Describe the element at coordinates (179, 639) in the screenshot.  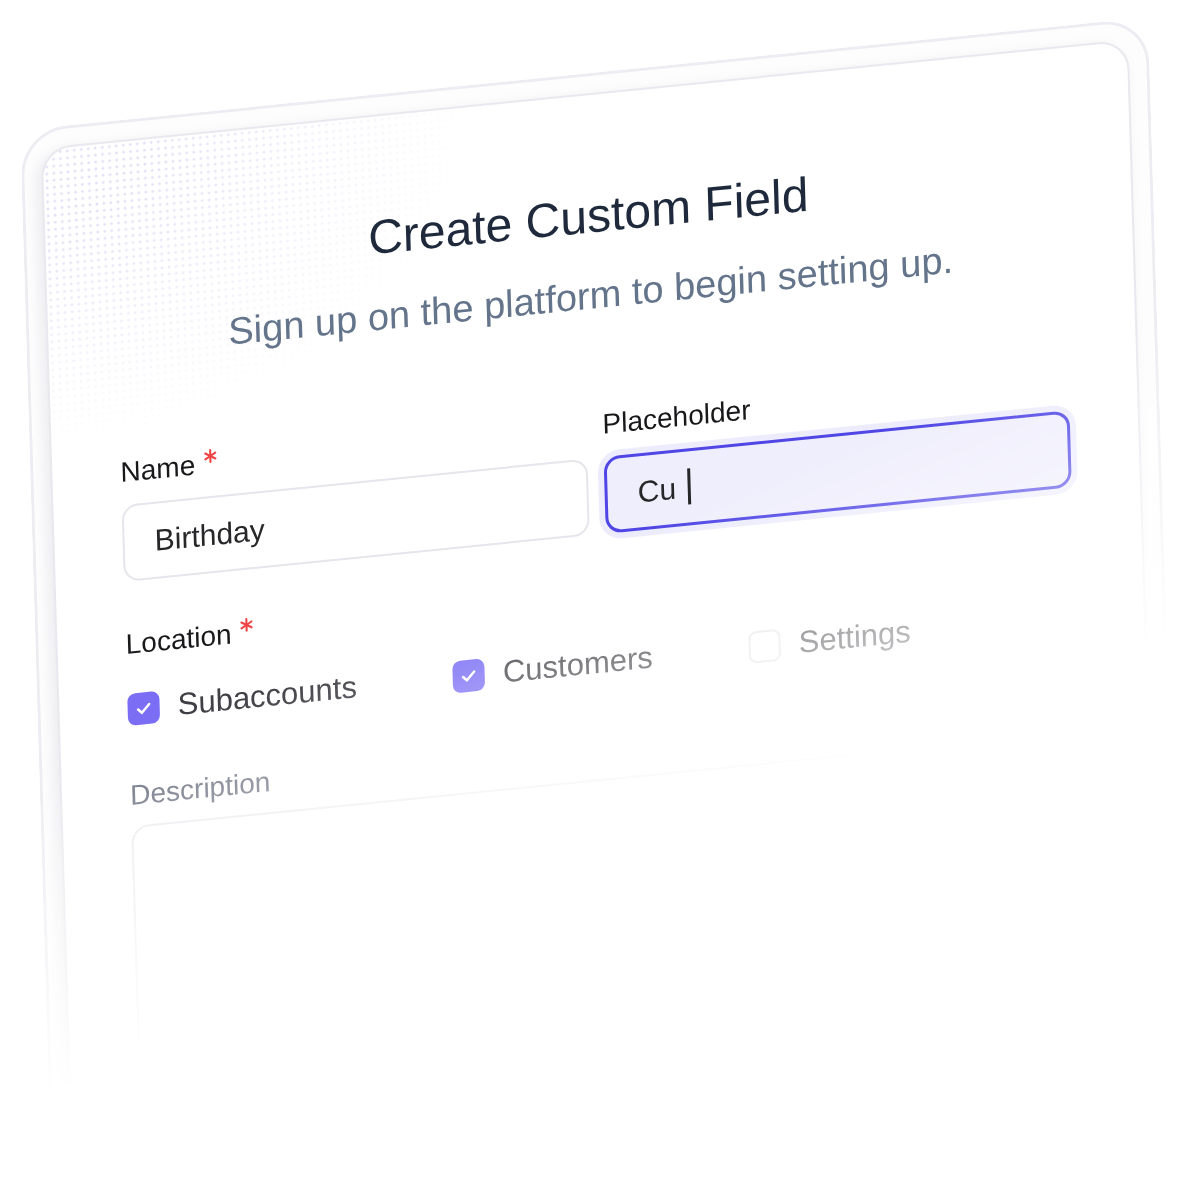
I see `field-label: Location` at that location.